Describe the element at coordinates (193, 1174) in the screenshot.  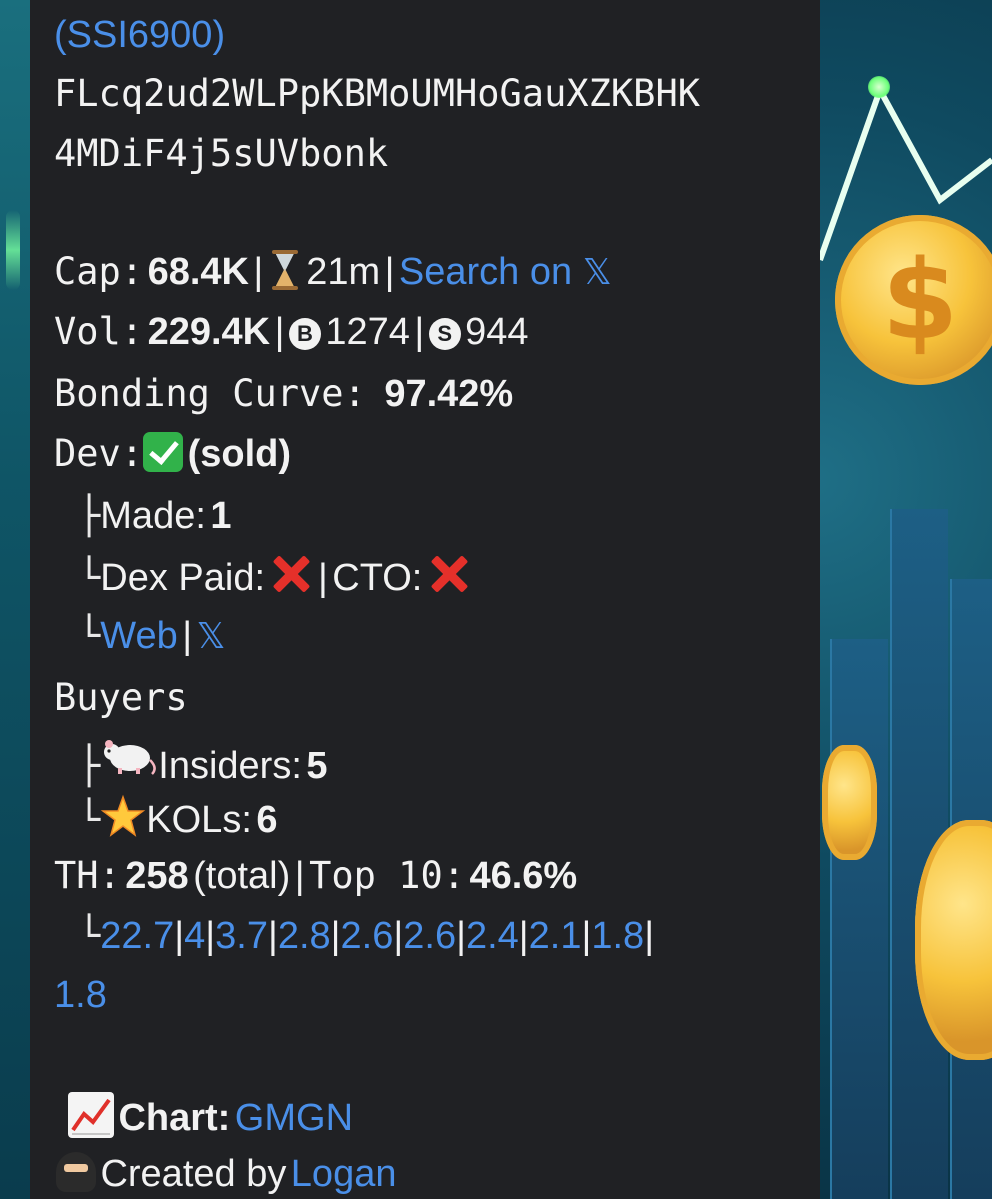
I see `created-by-label: Created by` at that location.